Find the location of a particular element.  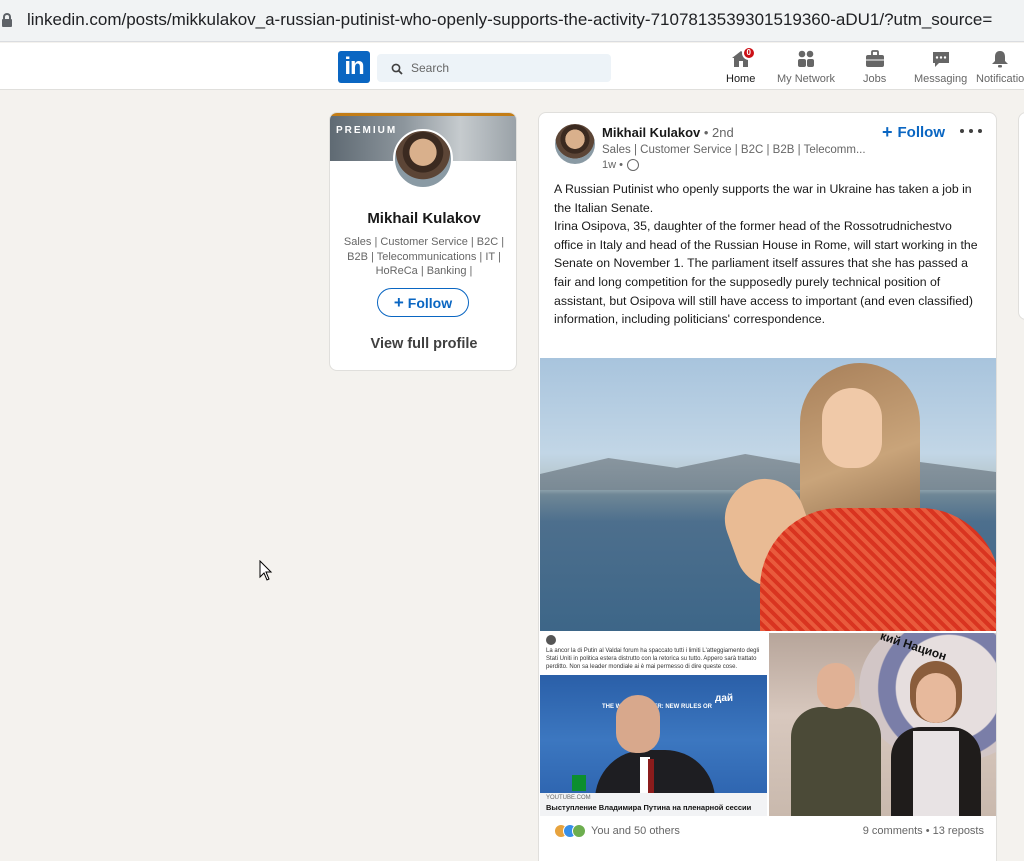

search-box is located at coordinates (494, 68).